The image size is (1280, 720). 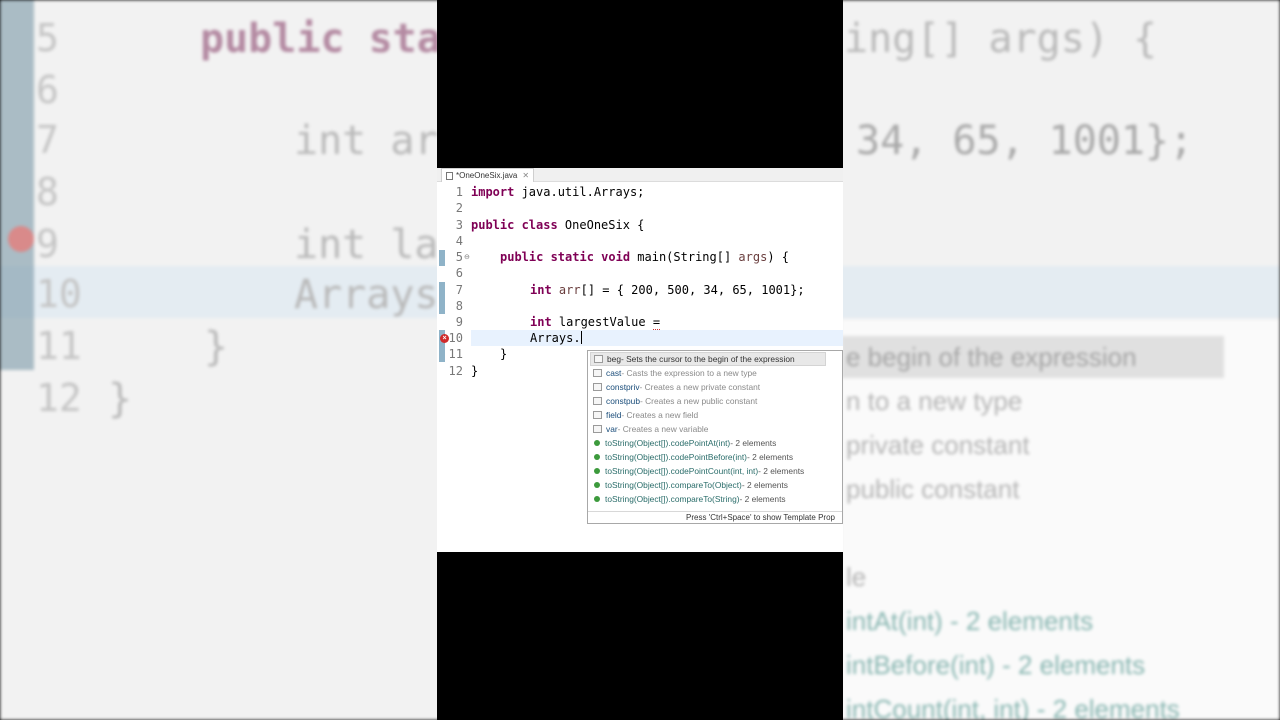 I want to click on proposal-name: toString(Object[]).codePointBefore(int), so click(x=676, y=457).